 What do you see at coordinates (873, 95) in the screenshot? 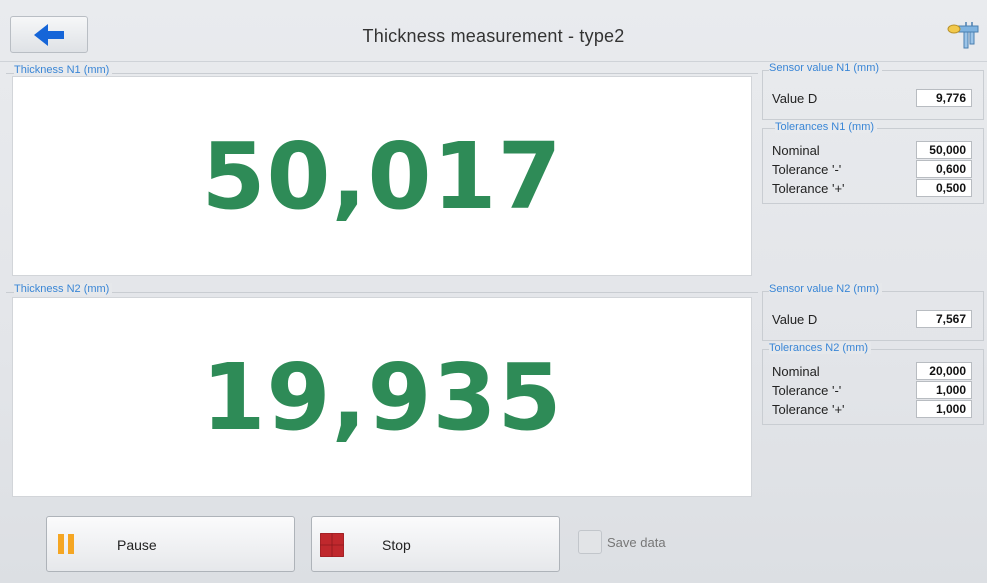
I see `sensor-n1-group: Value D 9,776` at bounding box center [873, 95].